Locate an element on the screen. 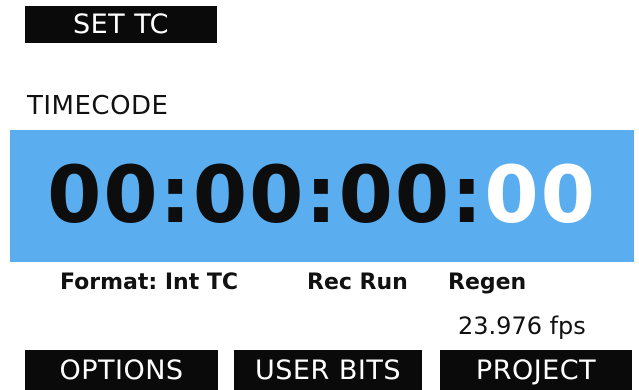  user-bits-label: USER BITS is located at coordinates (328, 370).